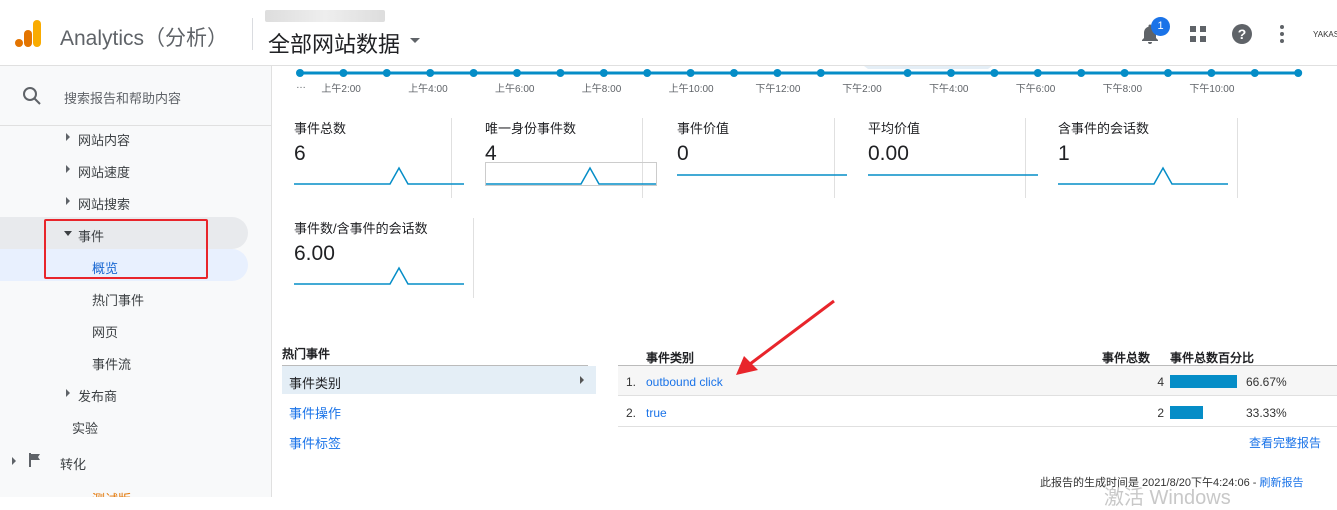 This screenshot has width=1337, height=510. I want to click on sidebar-item-events-flow: 事件流, so click(128, 361).